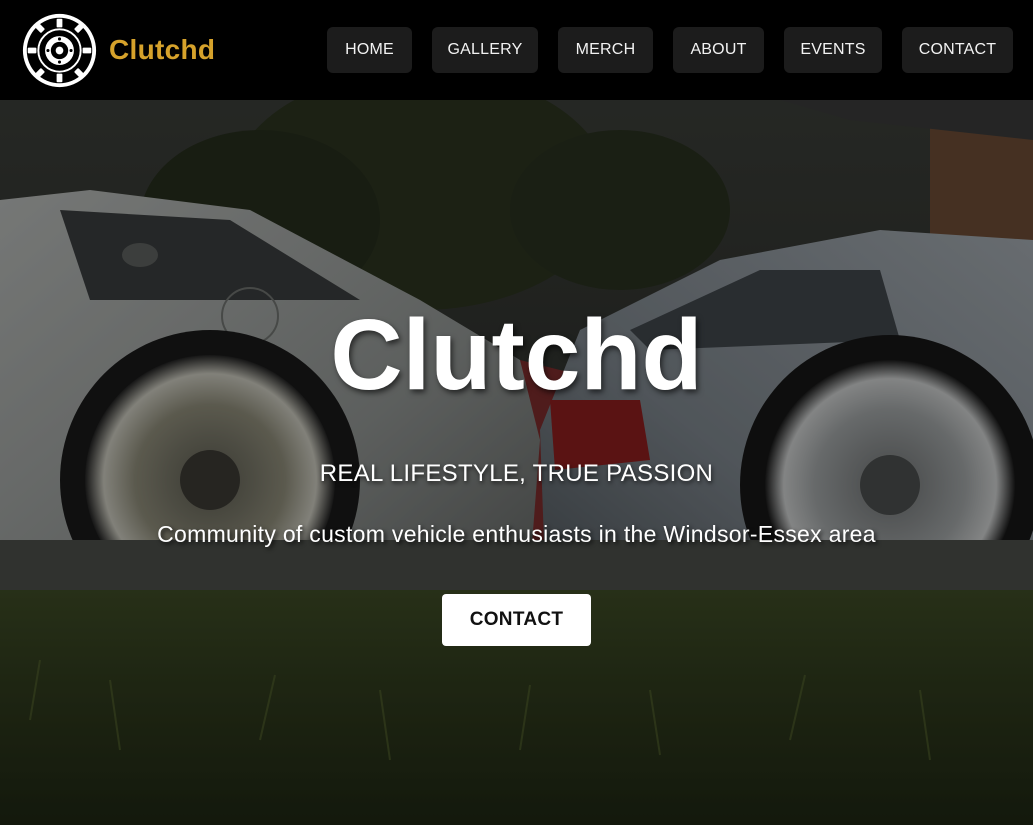  What do you see at coordinates (485, 50) in the screenshot?
I see `nav-gallery-button: GALLERY` at bounding box center [485, 50].